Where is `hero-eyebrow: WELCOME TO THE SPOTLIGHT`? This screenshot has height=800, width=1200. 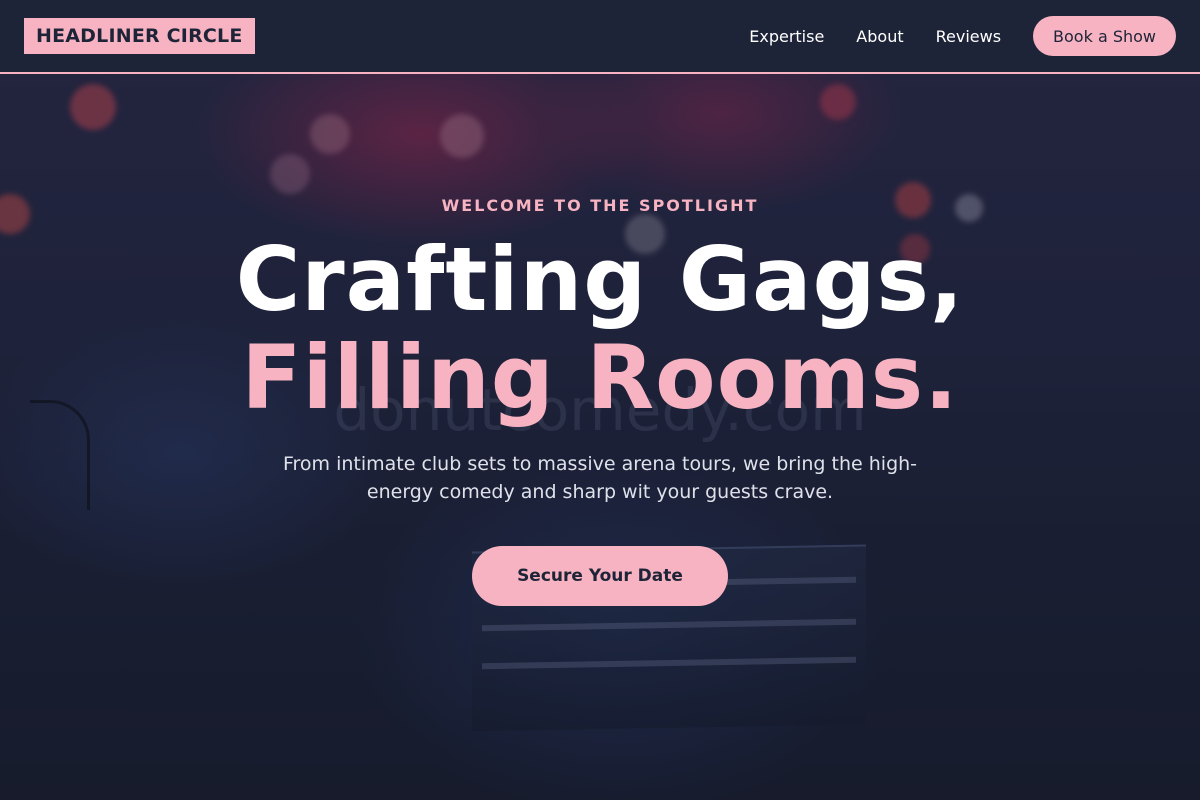 hero-eyebrow: WELCOME TO THE SPOTLIGHT is located at coordinates (600, 205).